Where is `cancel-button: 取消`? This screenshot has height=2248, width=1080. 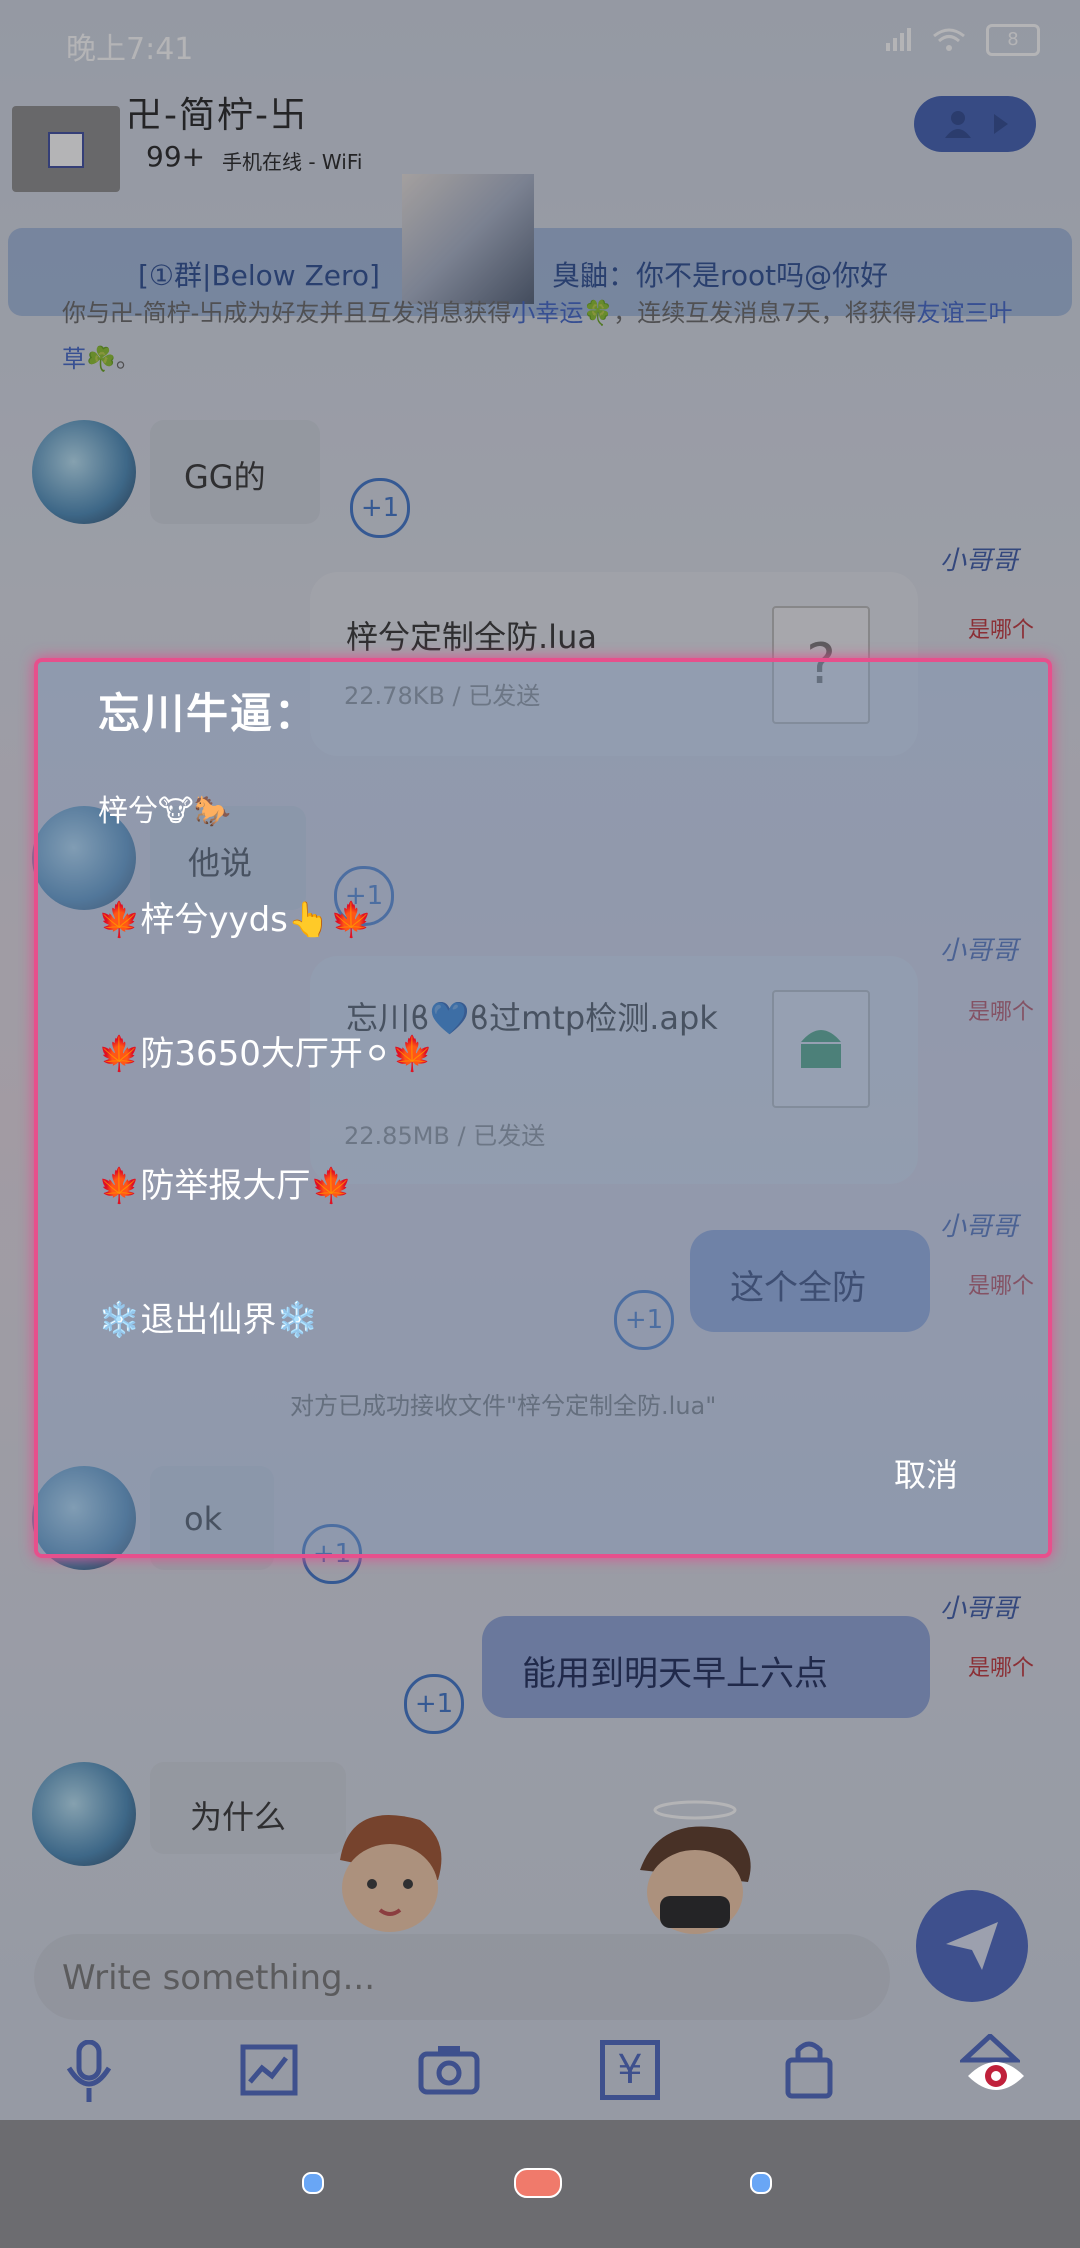 cancel-button: 取消 is located at coordinates (926, 1473).